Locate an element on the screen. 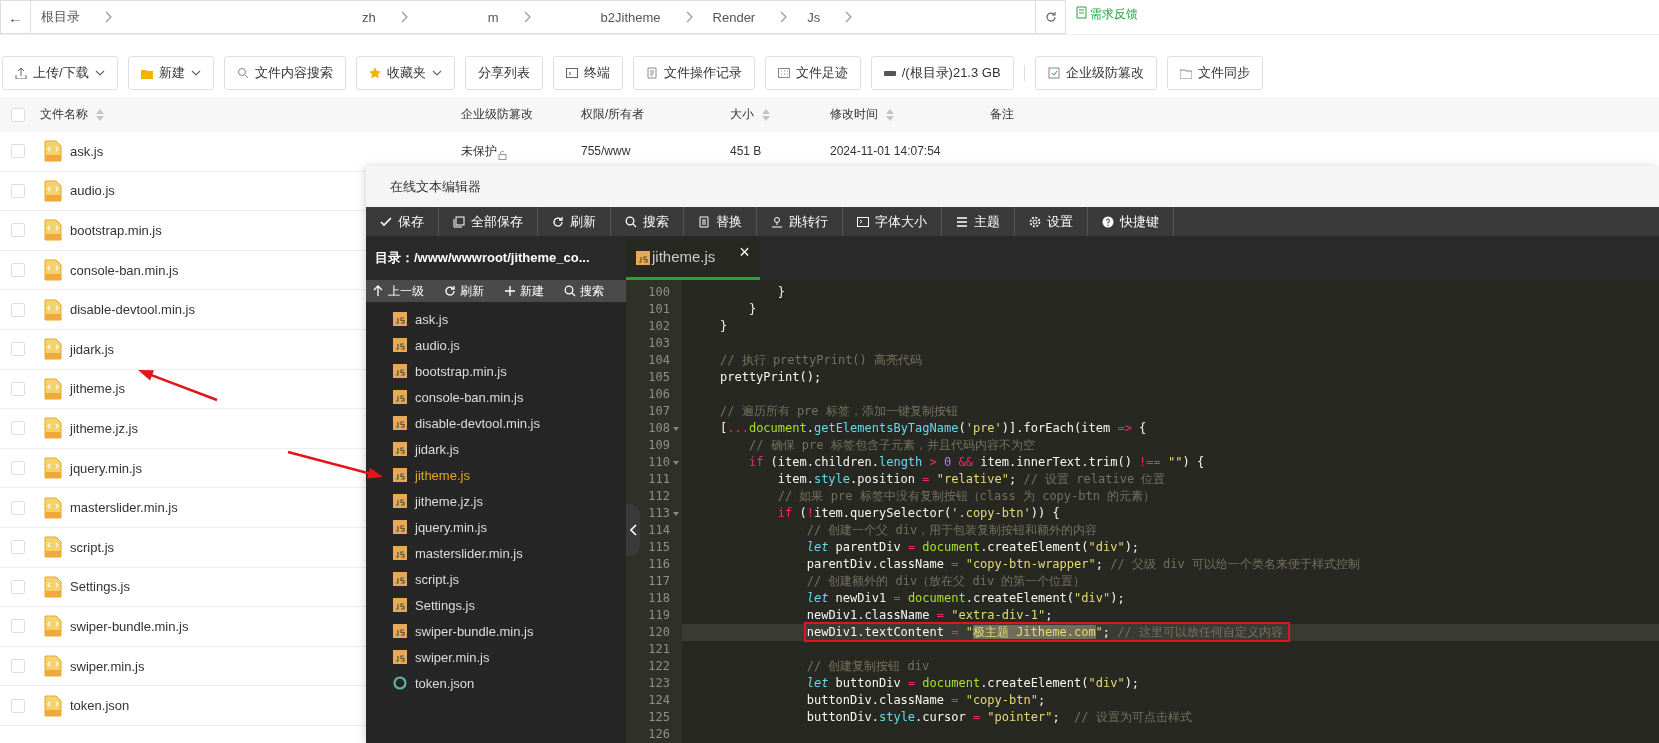  file-item: jquery.min.js is located at coordinates (451, 527).